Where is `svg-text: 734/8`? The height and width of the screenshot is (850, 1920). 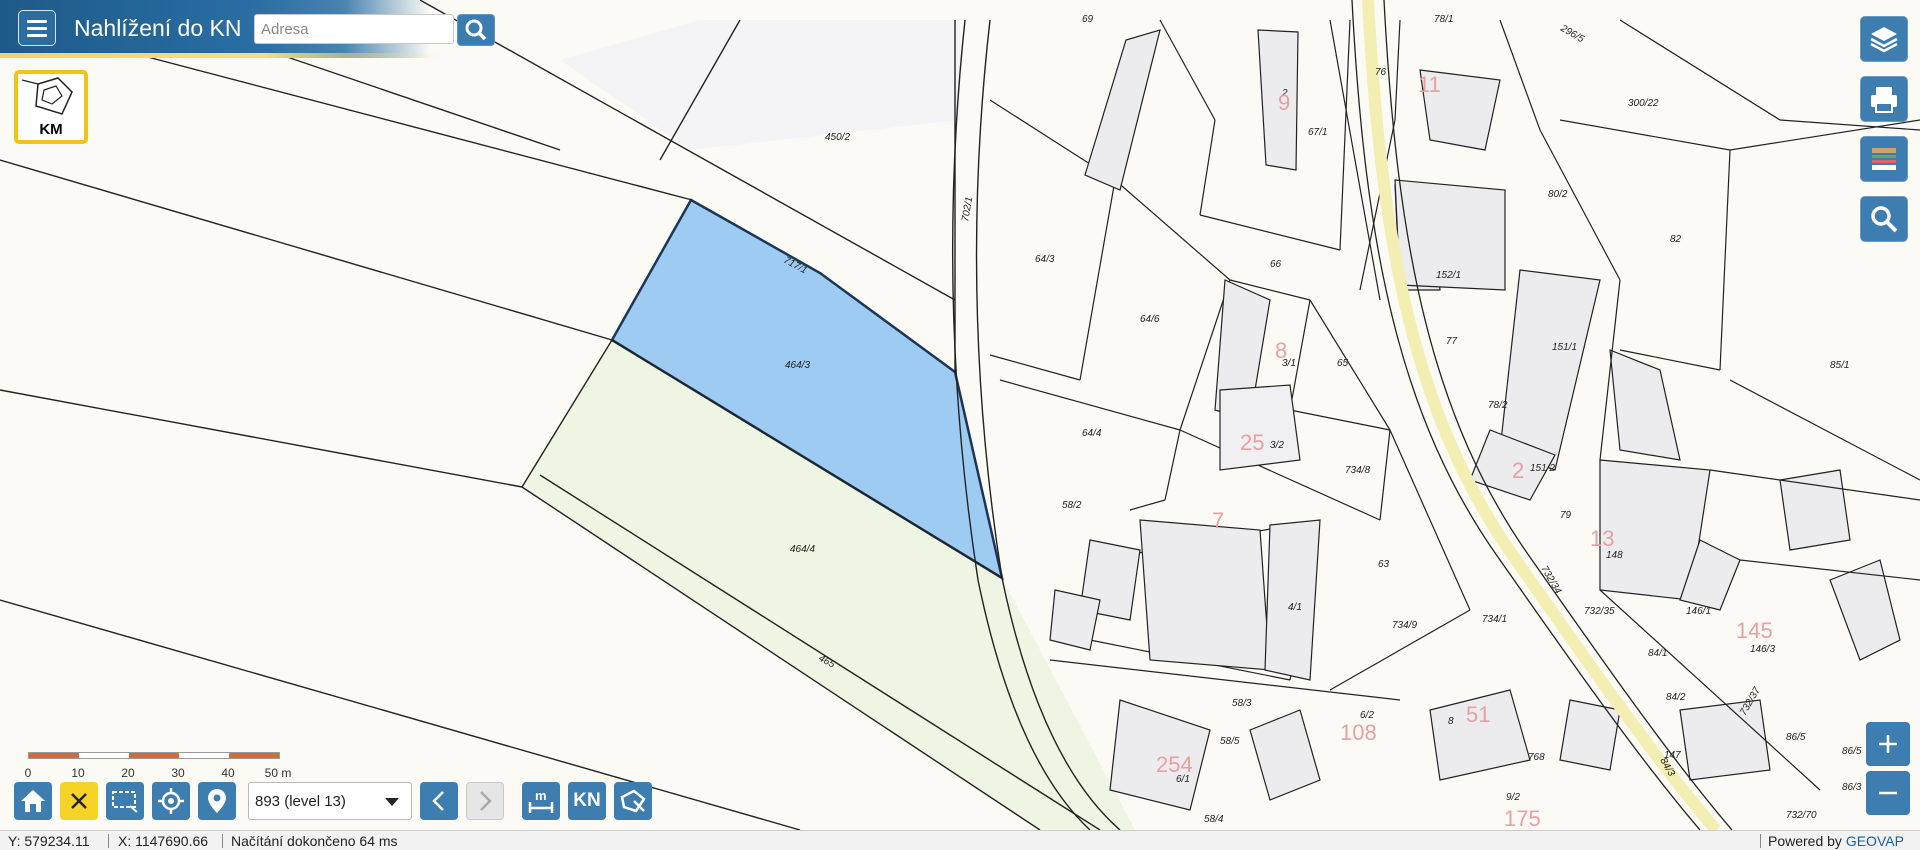
svg-text: 734/8 is located at coordinates (1357, 470).